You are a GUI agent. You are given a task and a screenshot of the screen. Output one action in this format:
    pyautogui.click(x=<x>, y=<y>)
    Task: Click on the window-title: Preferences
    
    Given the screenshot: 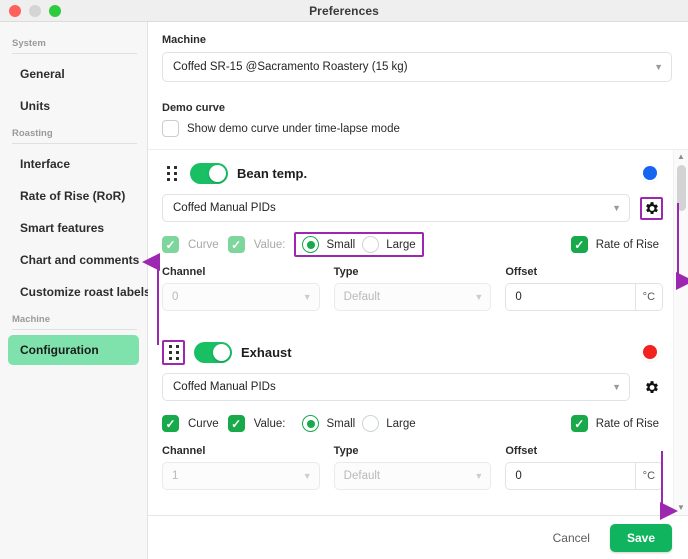 What is the action you would take?
    pyautogui.click(x=344, y=10)
    